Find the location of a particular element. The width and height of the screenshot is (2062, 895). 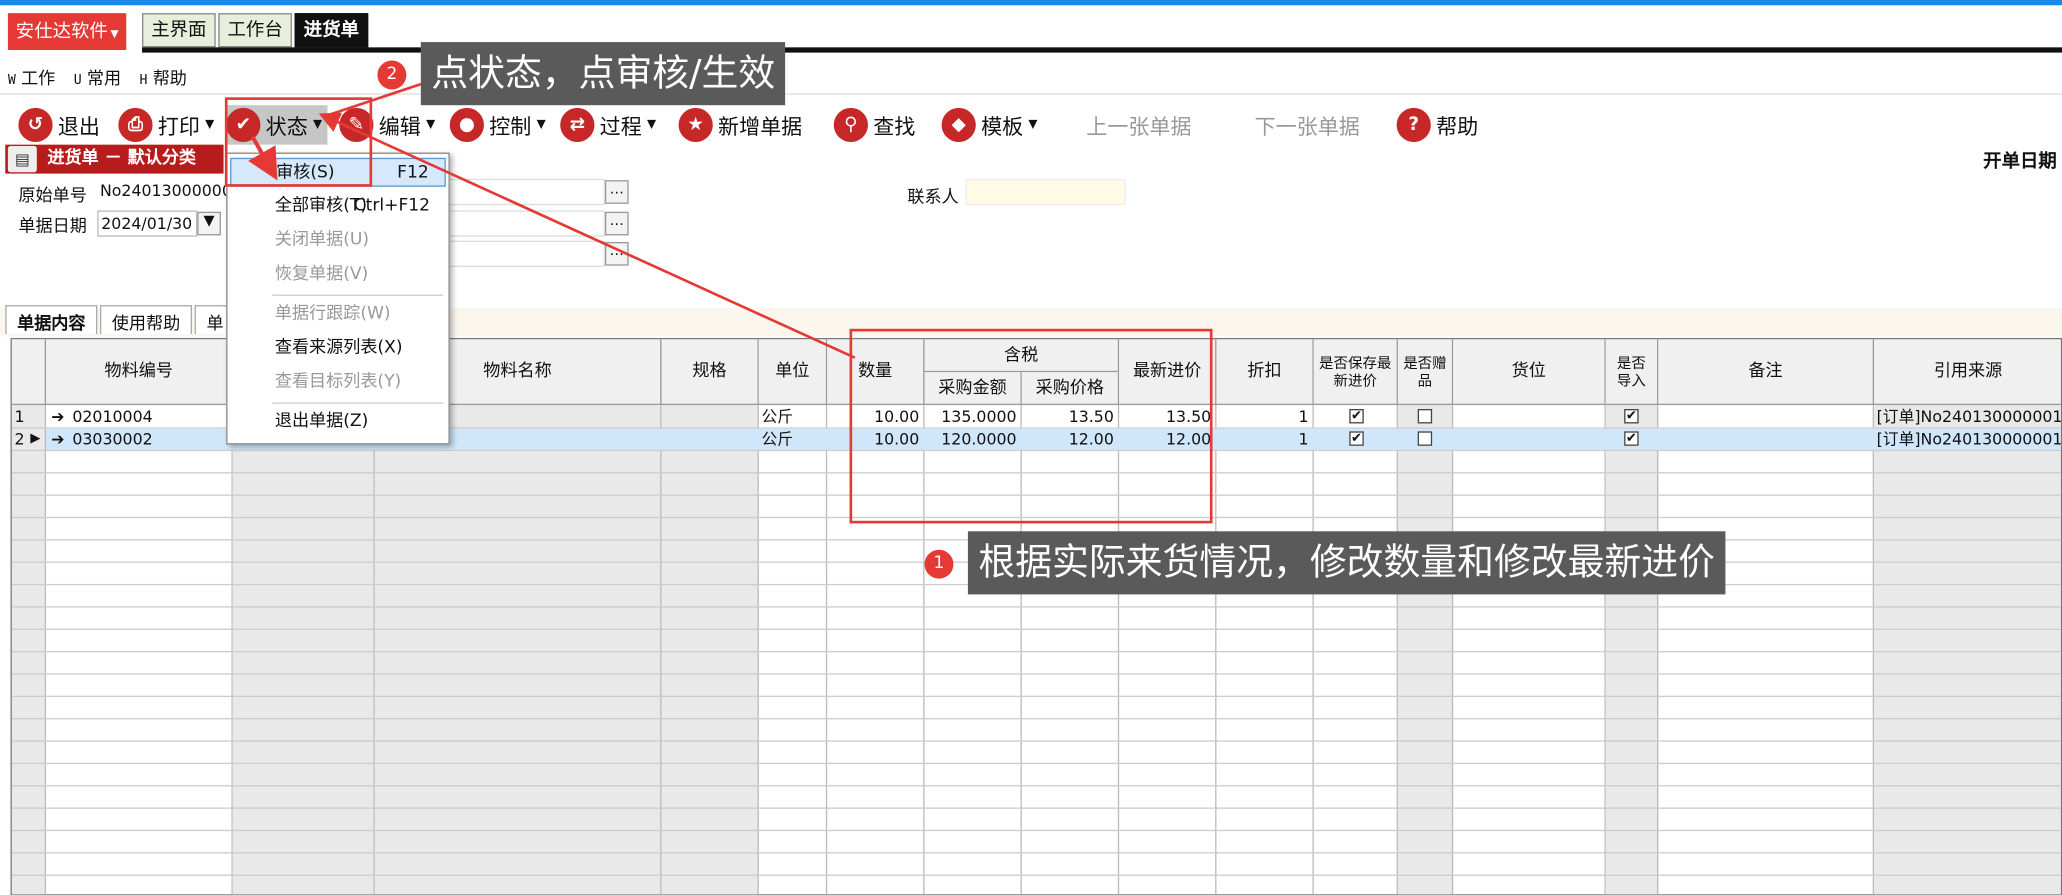

annotation-arrows is located at coordinates (552, 220).